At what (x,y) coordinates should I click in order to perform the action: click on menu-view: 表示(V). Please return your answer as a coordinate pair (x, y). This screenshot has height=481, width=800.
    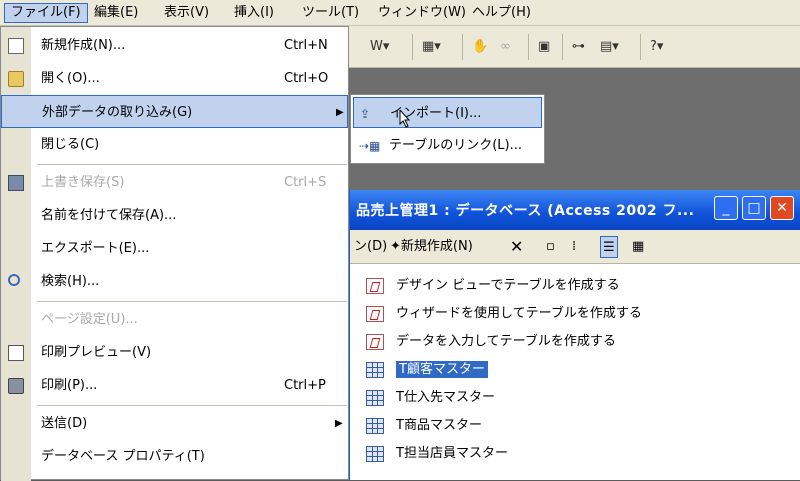
    Looking at the image, I should click on (186, 13).